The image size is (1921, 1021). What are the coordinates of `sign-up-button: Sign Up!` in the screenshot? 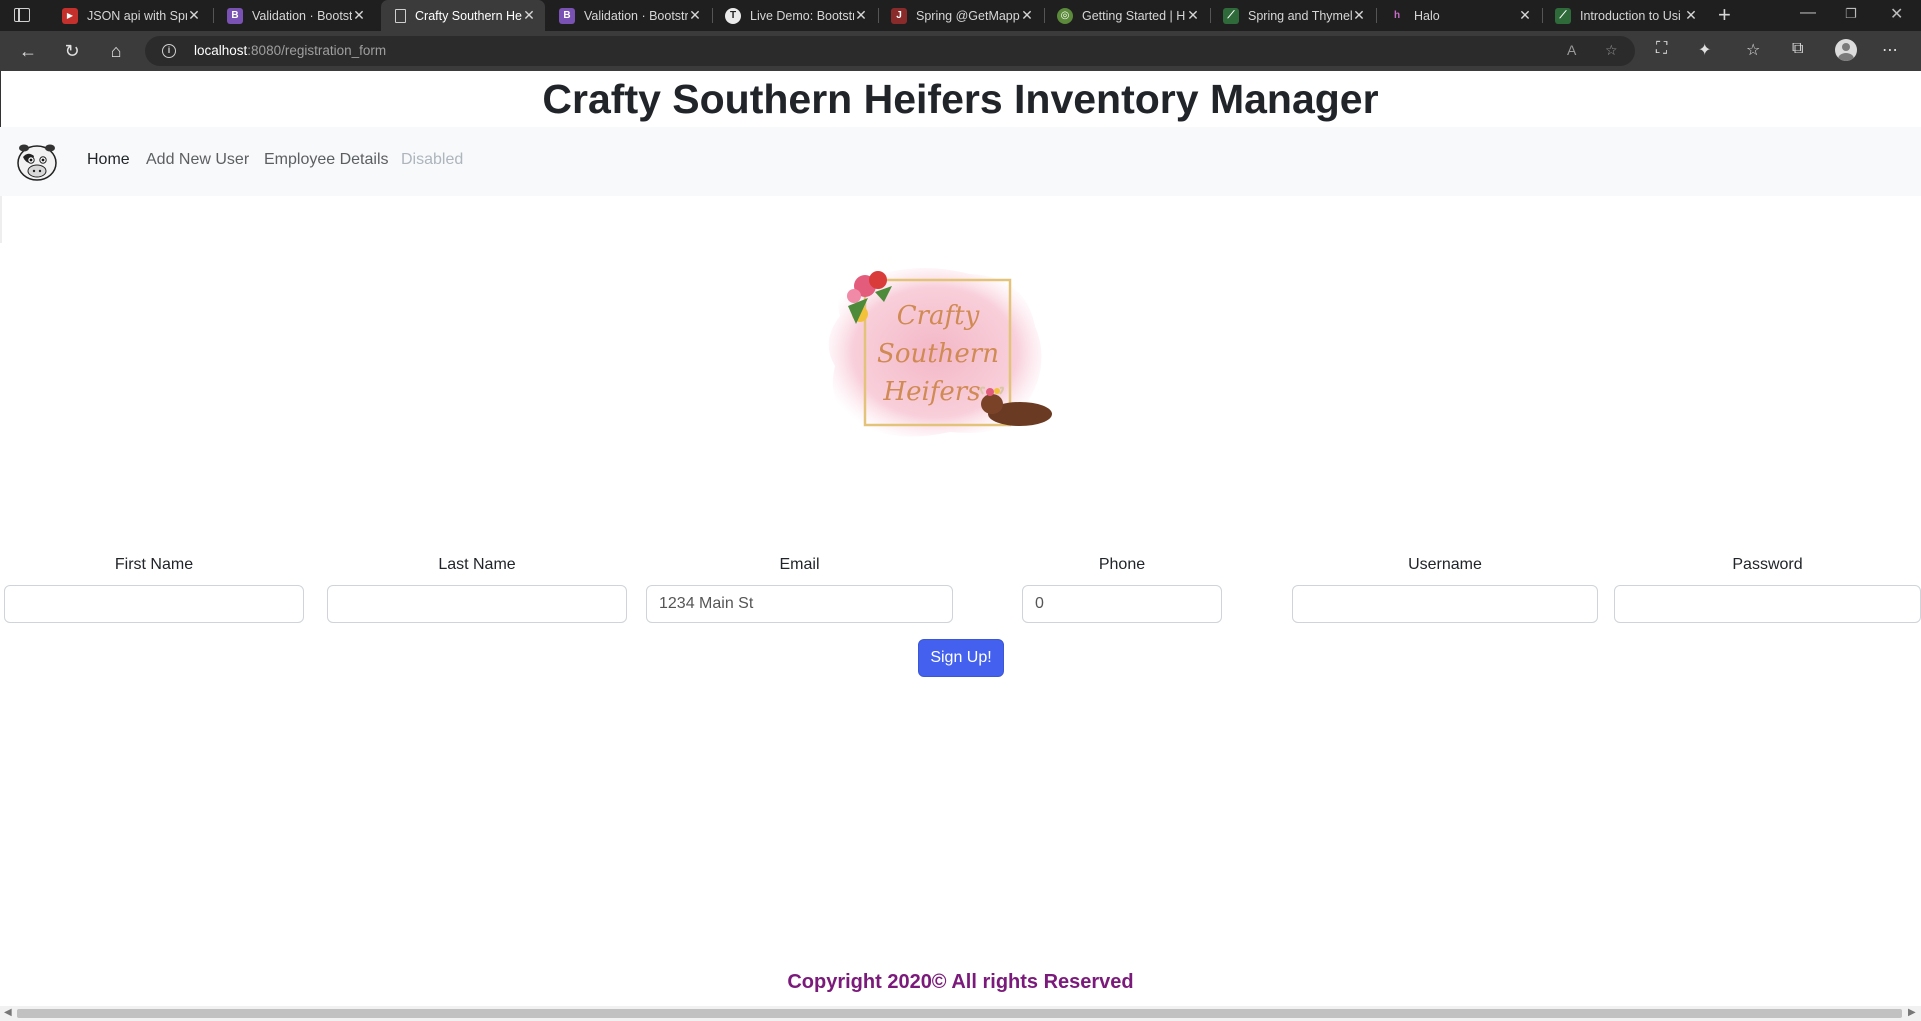 It's located at (961, 658).